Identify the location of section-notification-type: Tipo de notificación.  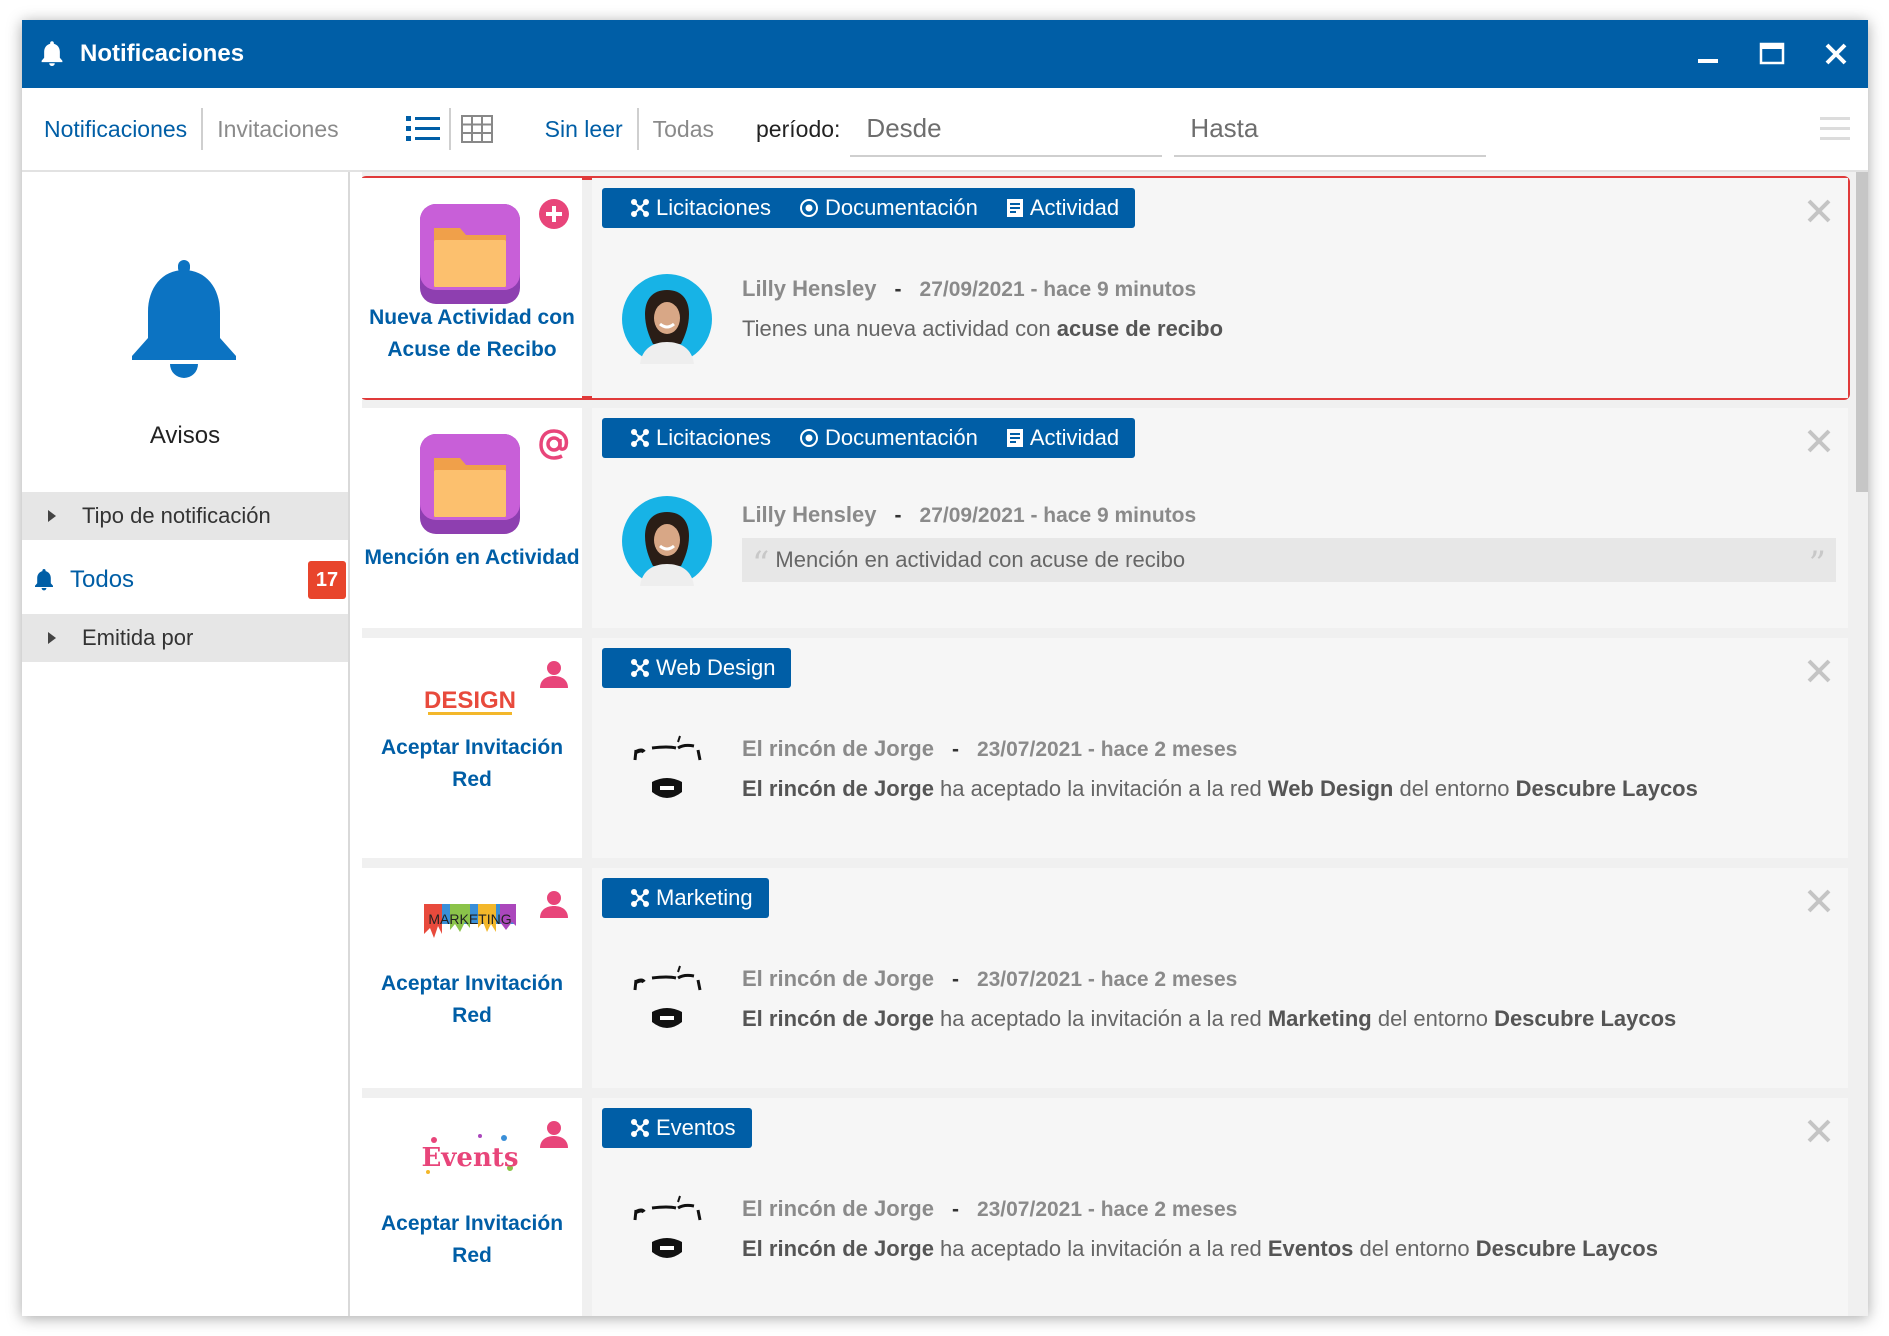
(185, 516).